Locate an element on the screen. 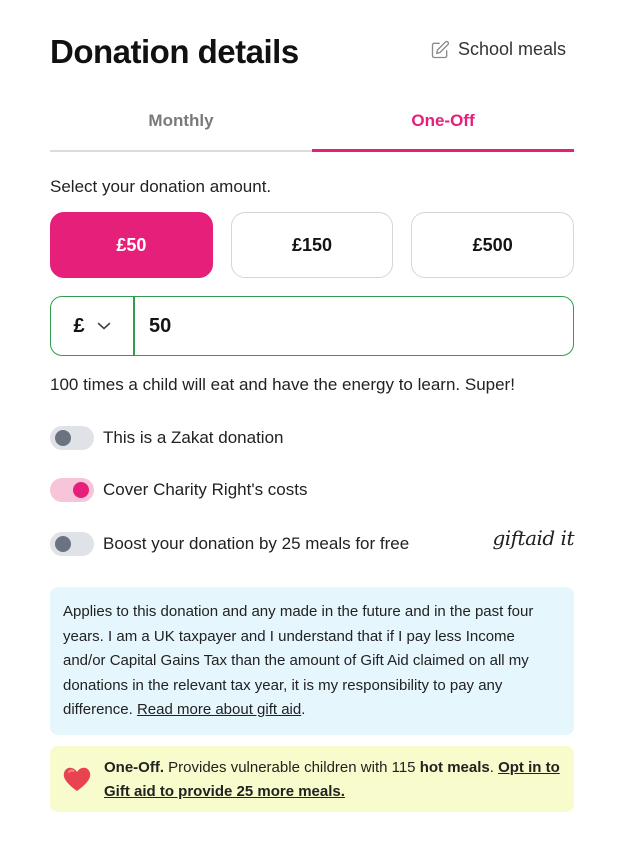 The width and height of the screenshot is (620, 858). school-meals-label: School meals is located at coordinates (511, 49).